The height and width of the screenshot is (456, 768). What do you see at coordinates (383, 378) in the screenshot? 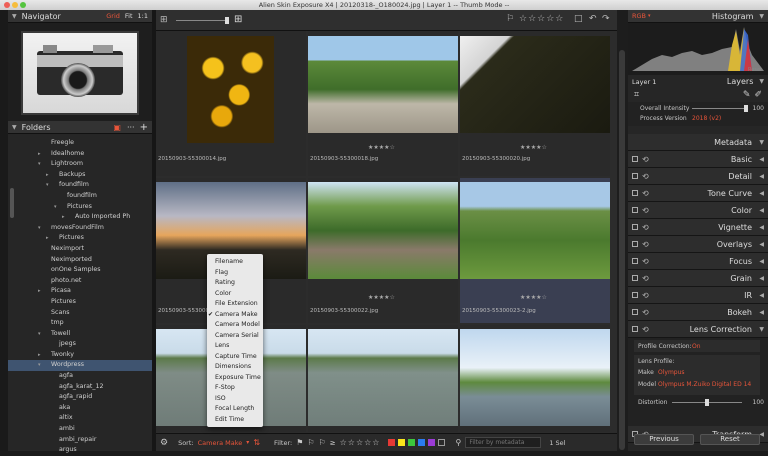
I see `thumbnail-cell` at bounding box center [383, 378].